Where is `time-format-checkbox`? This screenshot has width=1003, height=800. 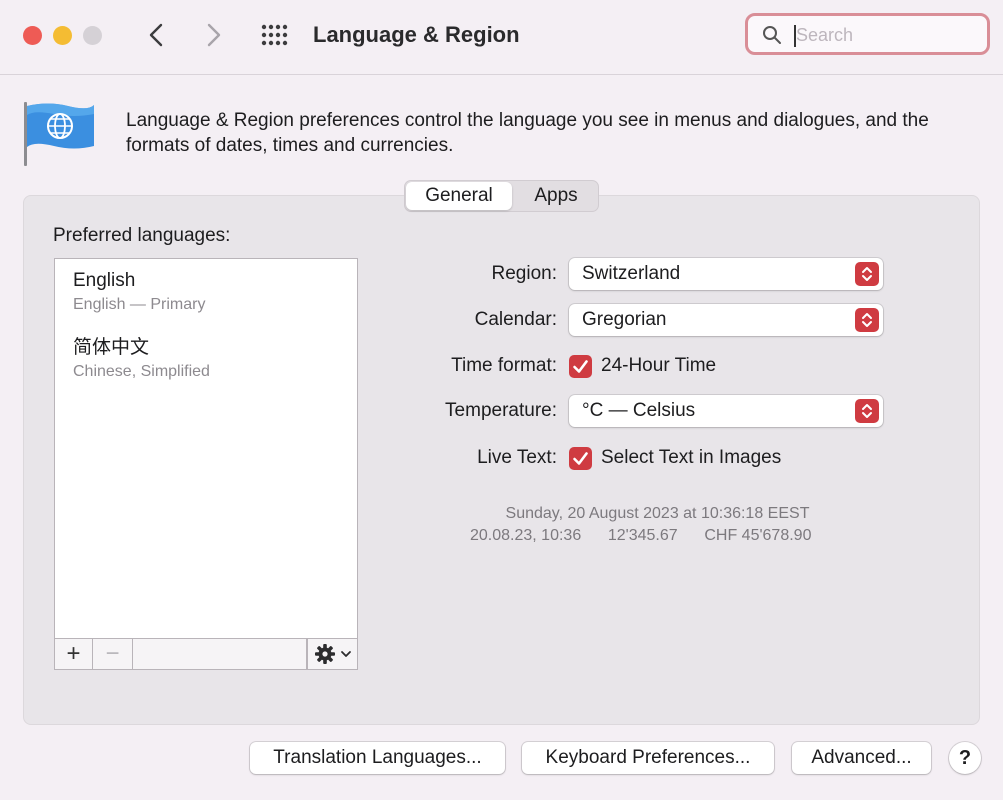 time-format-checkbox is located at coordinates (580, 366).